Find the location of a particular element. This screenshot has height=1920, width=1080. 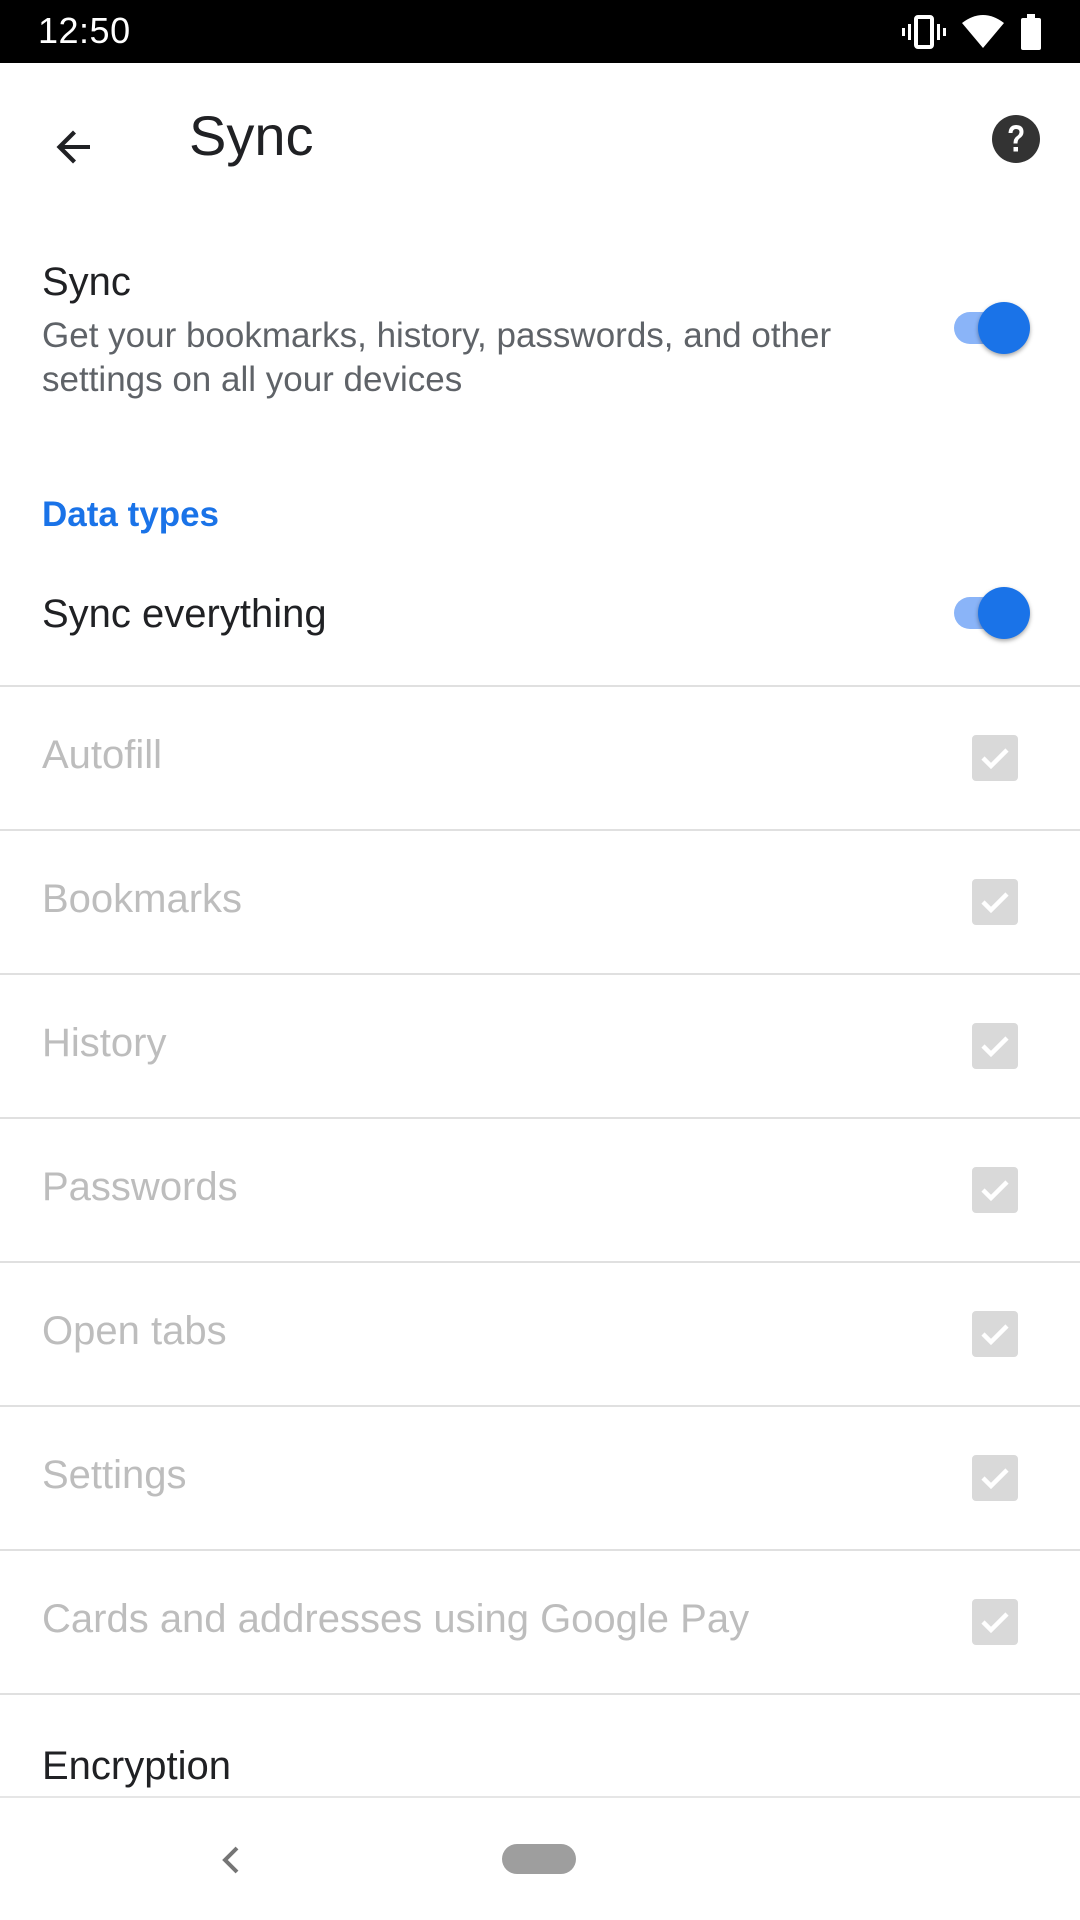

help-button is located at coordinates (1016, 139).